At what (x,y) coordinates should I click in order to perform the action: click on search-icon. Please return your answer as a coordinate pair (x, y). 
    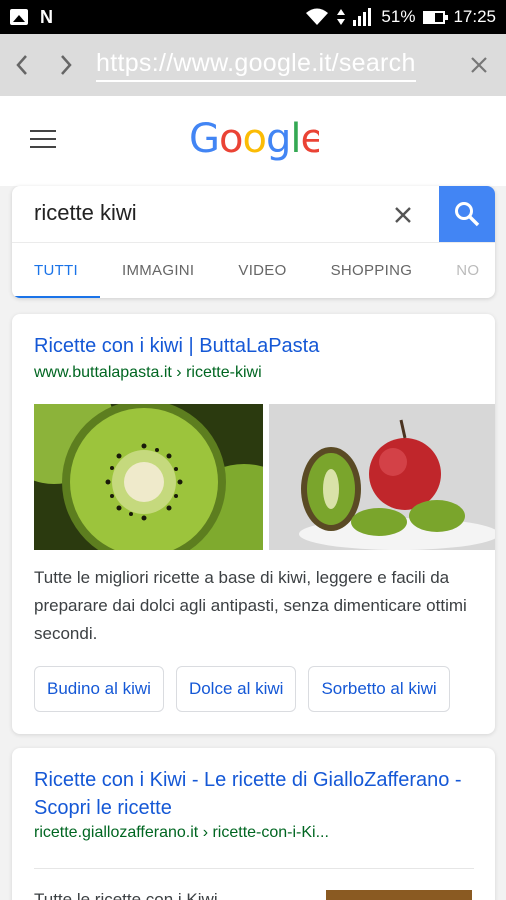
    Looking at the image, I should click on (467, 214).